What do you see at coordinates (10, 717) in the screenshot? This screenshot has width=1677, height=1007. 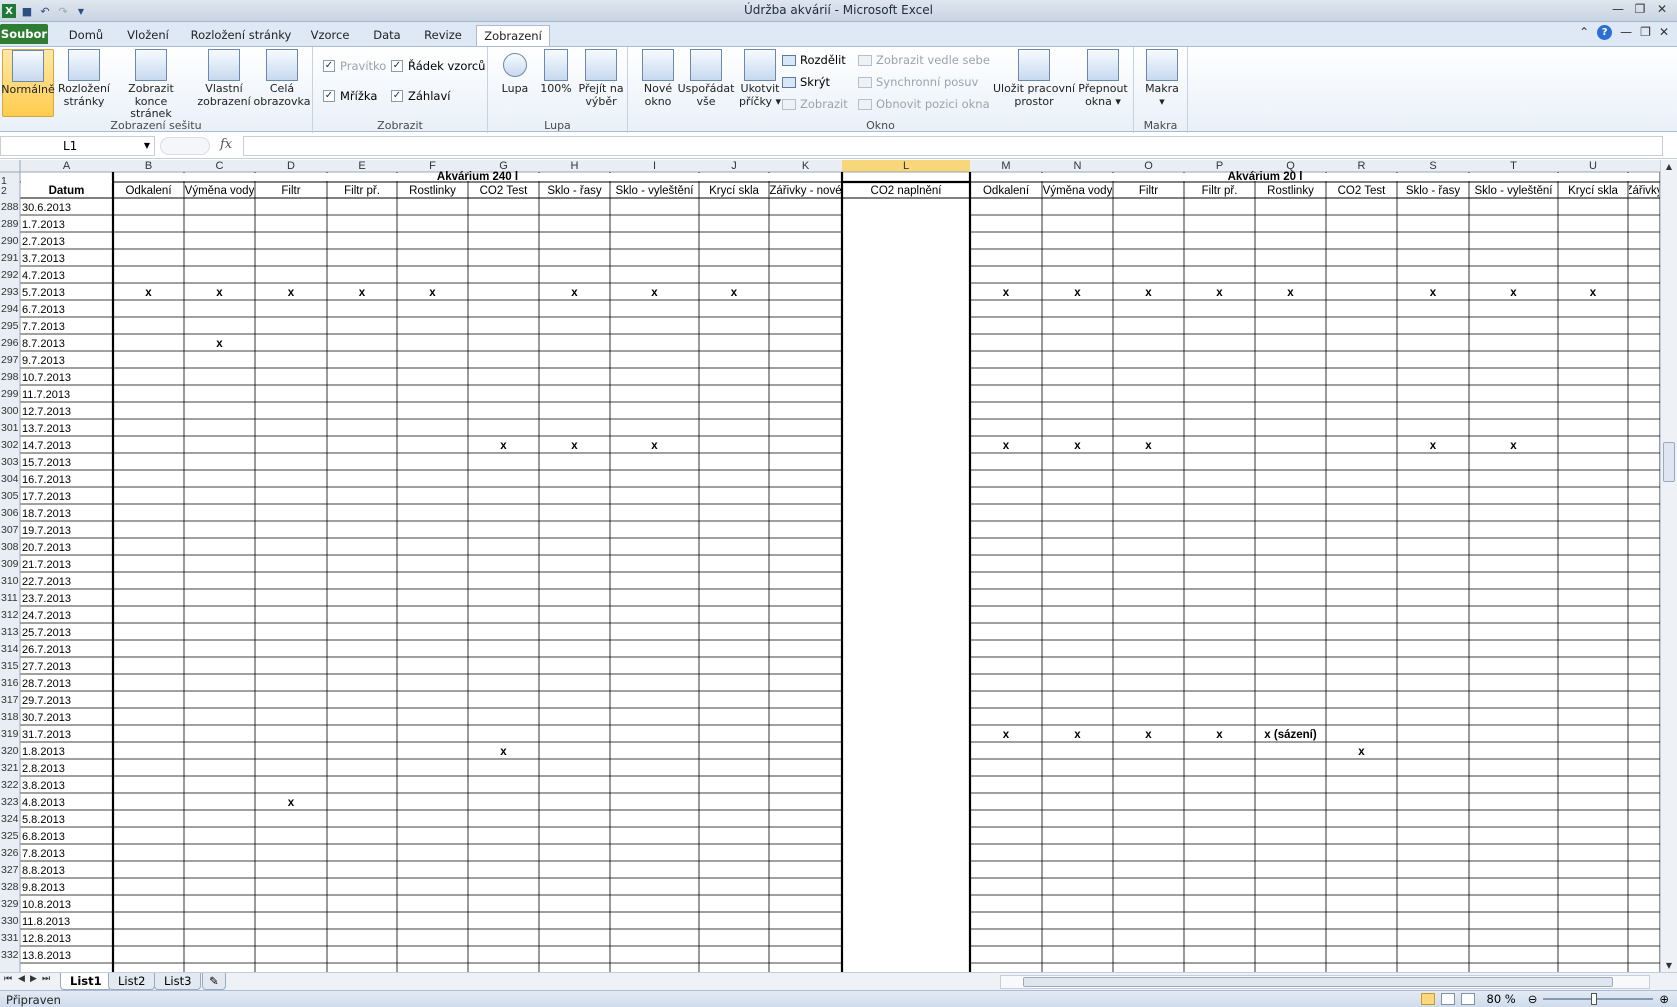 I see `row-header: 318` at bounding box center [10, 717].